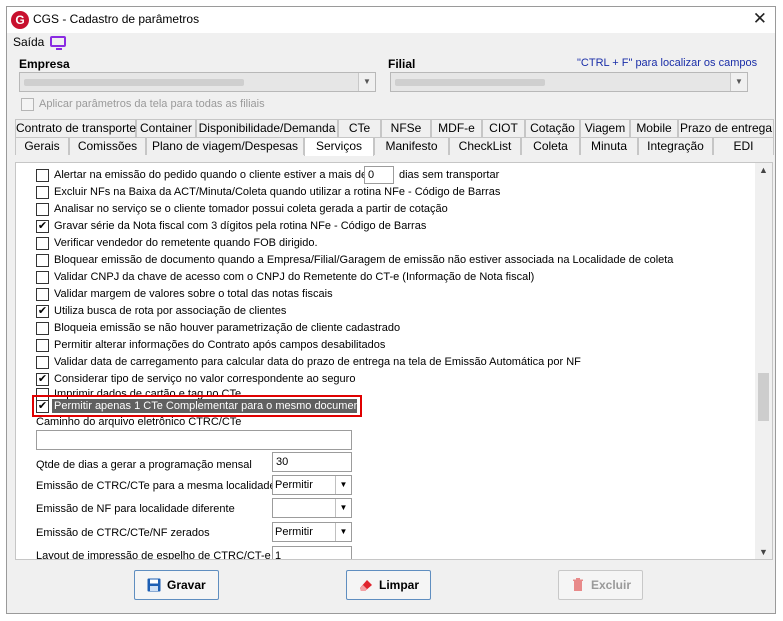 This screenshot has height=621, width=783. I want to click on empresa-label: Empresa, so click(44, 64).